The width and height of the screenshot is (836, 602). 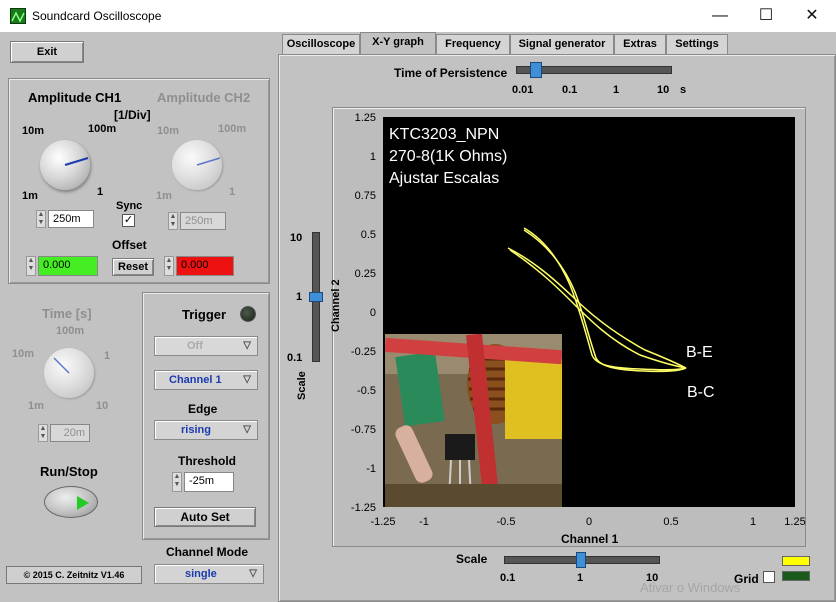 What do you see at coordinates (363, 508) in the screenshot?
I see `y-tick-label: -1.25` at bounding box center [363, 508].